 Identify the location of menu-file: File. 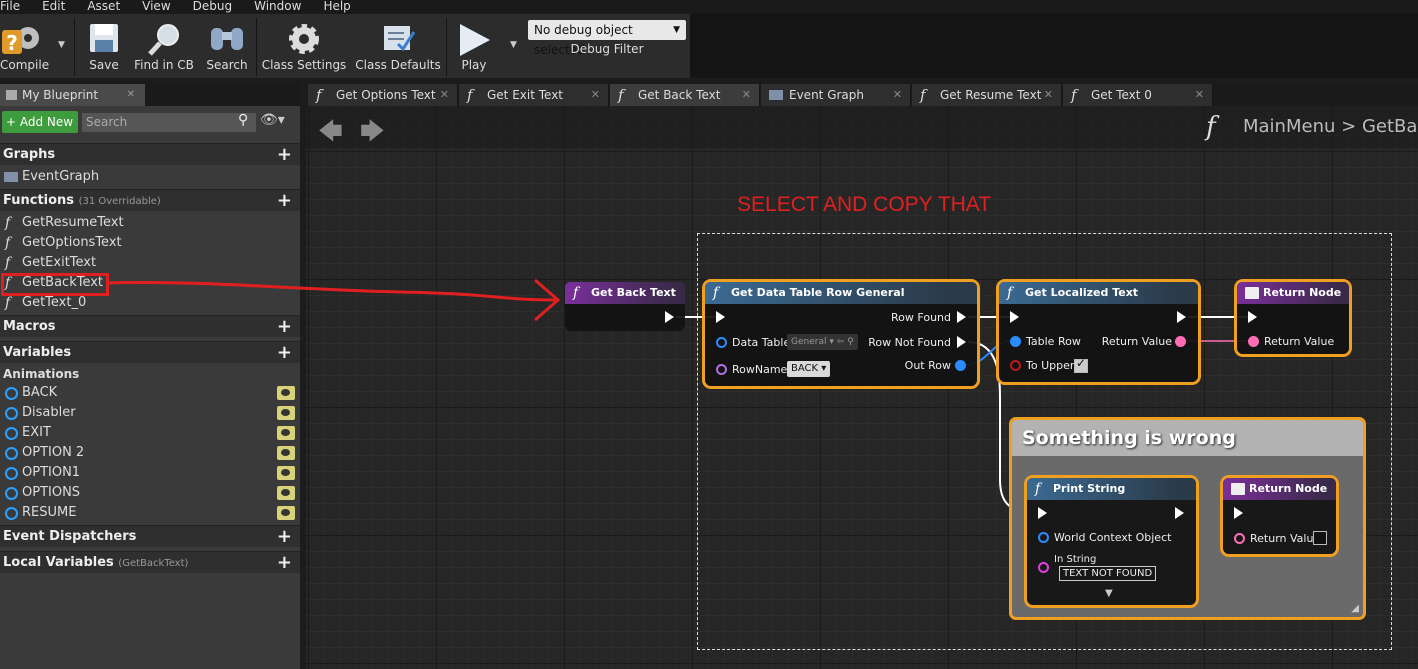
(10, 7).